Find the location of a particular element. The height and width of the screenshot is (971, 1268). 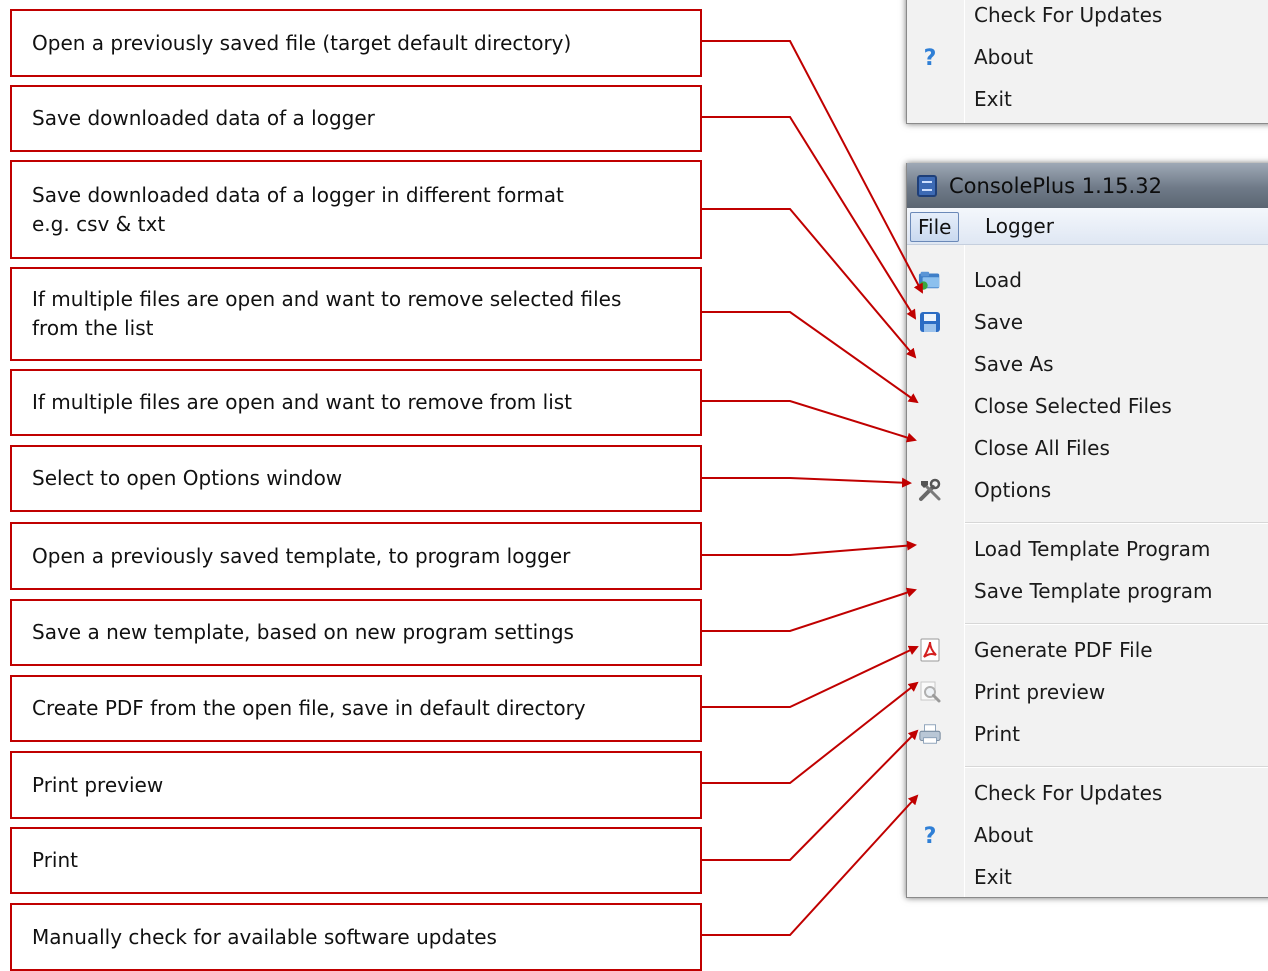

arrow-close-selected is located at coordinates (810, 357).